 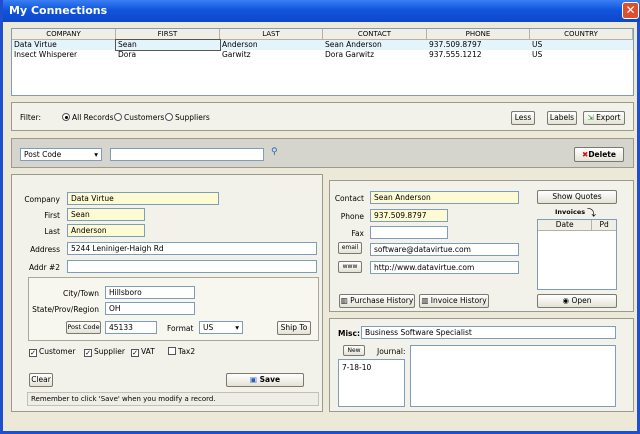 What do you see at coordinates (236, 54) in the screenshot?
I see `cell-last: Garwitz` at bounding box center [236, 54].